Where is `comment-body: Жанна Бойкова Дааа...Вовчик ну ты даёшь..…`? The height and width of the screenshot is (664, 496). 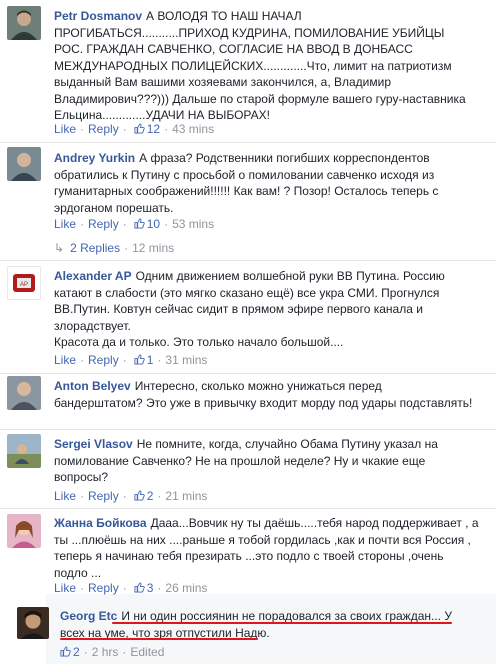 comment-body: Жанна Бойкова Дааа...Вовчик ну ты даёшь..… is located at coordinates (270, 548).